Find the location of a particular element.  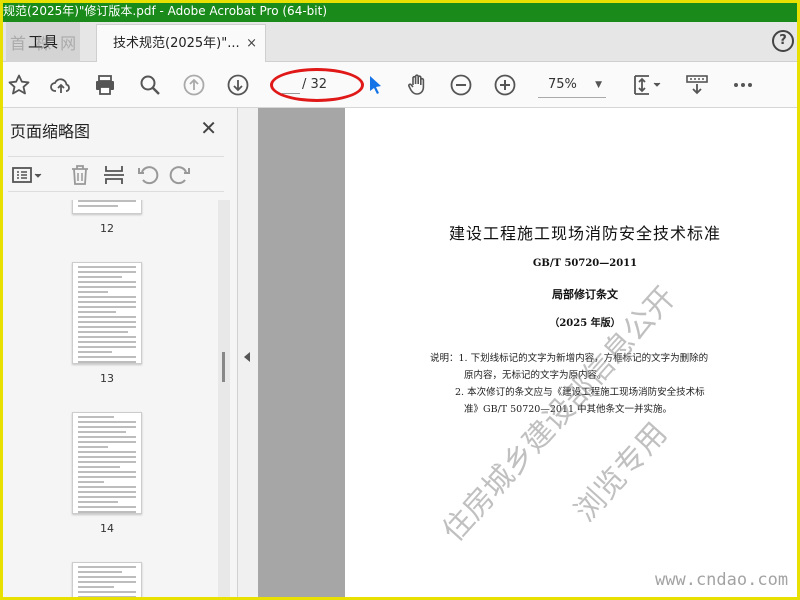

document-title: 建设工程施工现场消防安全技术标准 is located at coordinates (584, 233).